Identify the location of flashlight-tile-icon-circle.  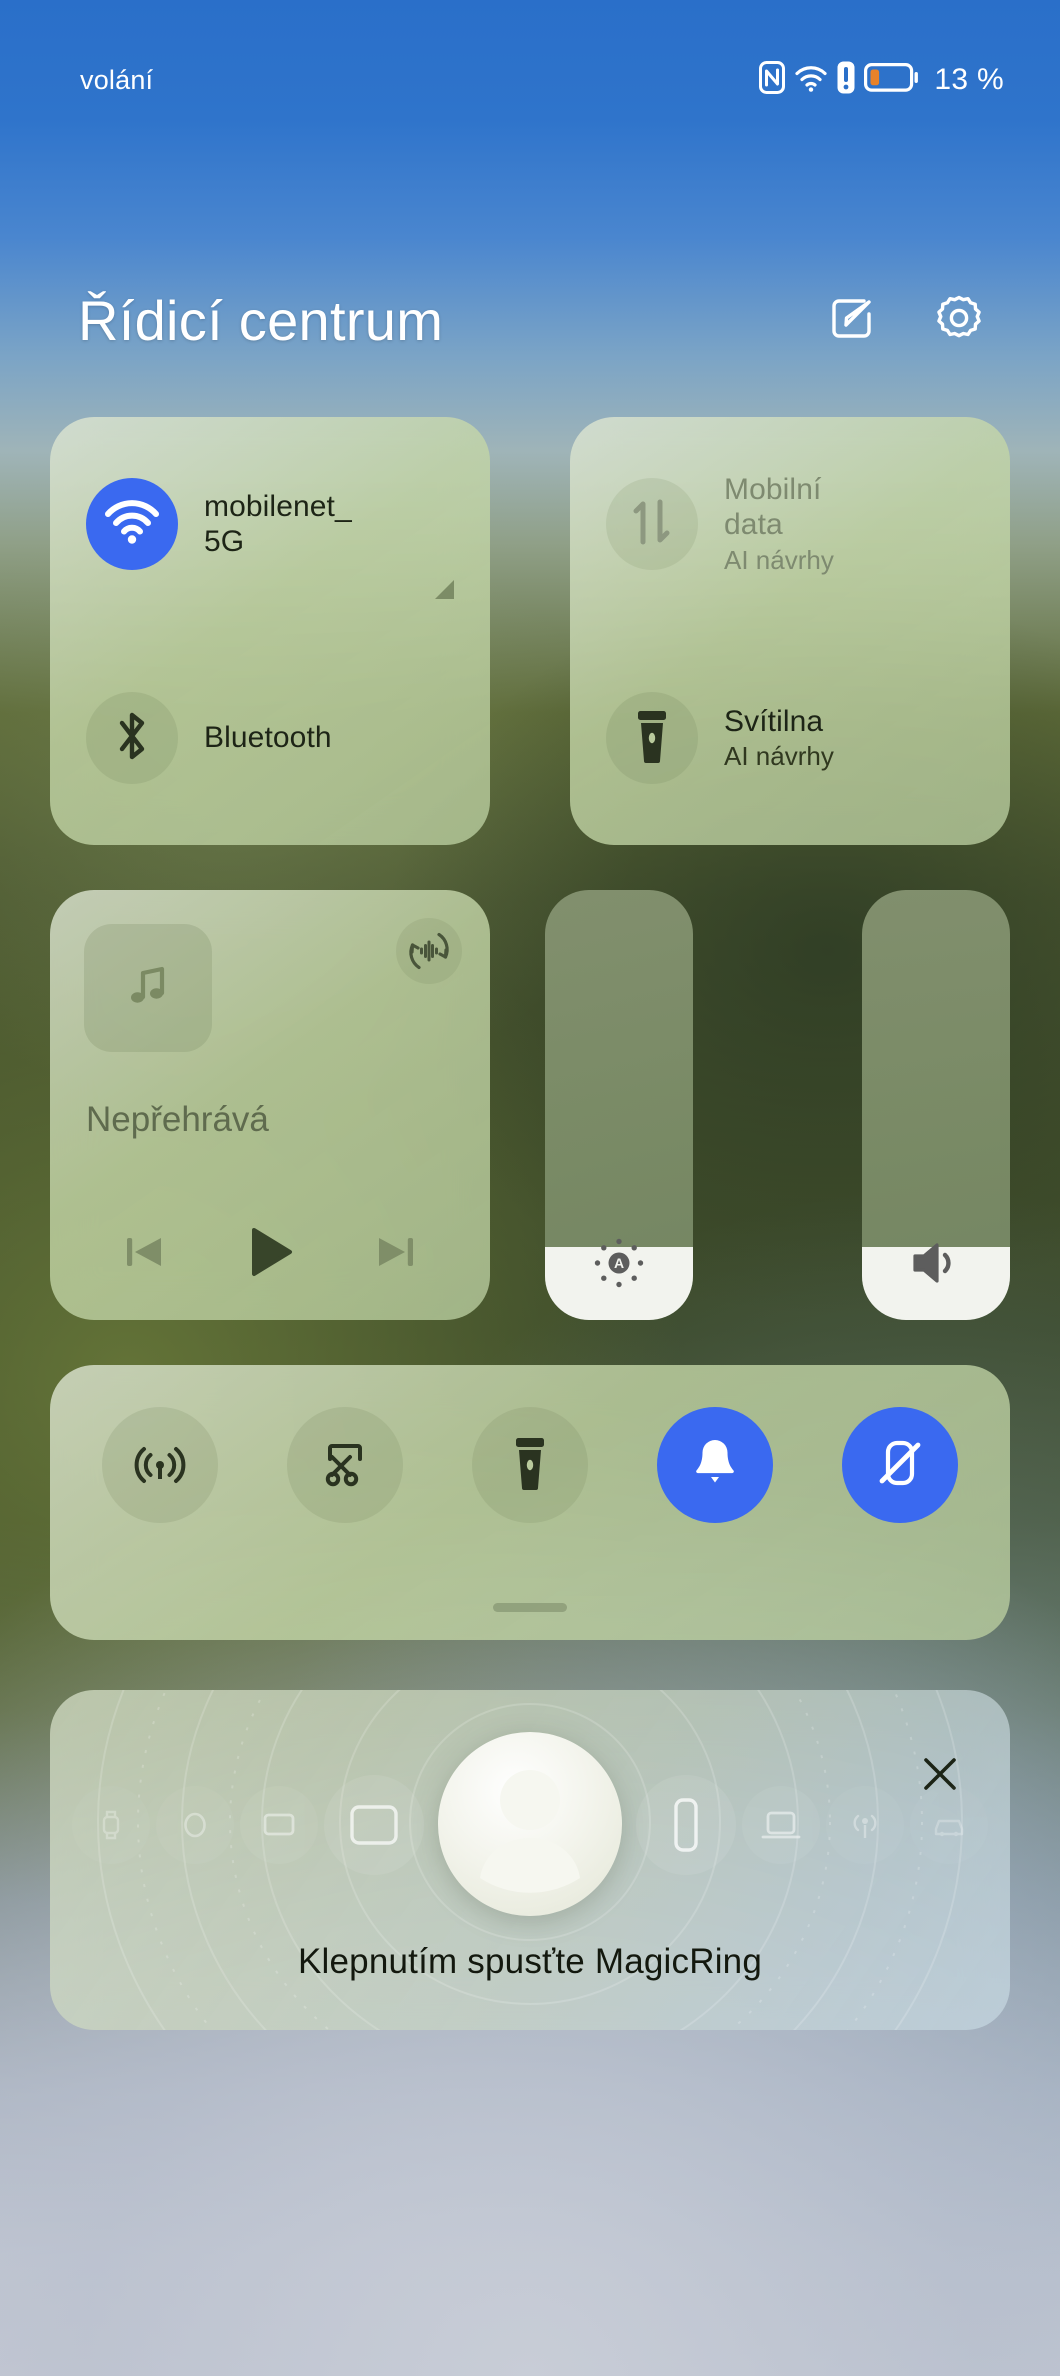
(652, 738).